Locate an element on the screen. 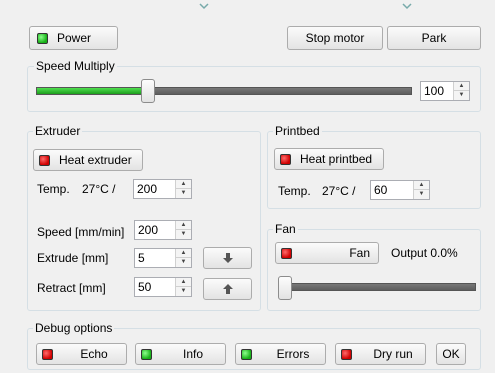 The image size is (495, 373). speed-multiply-fill is located at coordinates (89, 91).